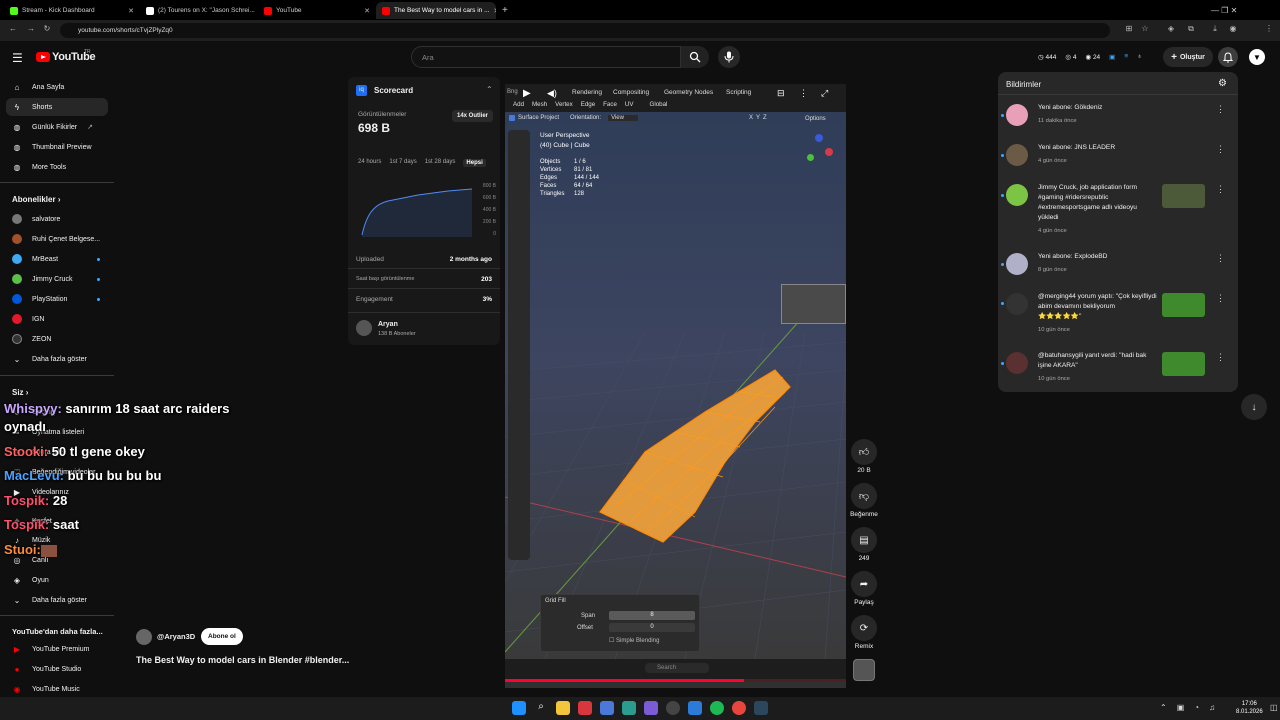  Describe the element at coordinates (57, 580) in the screenshot. I see `sidebar-item-gaming: ◈ Oyun` at that location.